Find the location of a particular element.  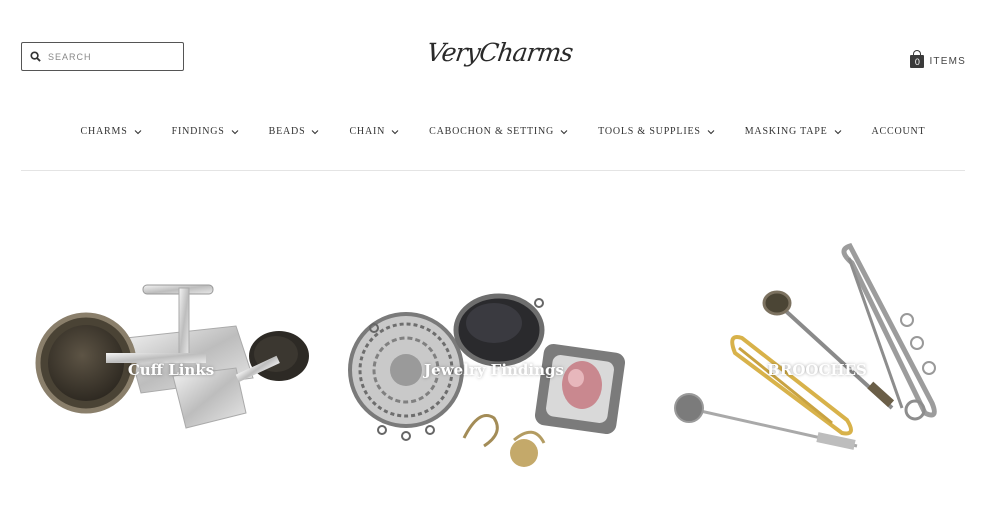

brooches-image is located at coordinates (805, 346).